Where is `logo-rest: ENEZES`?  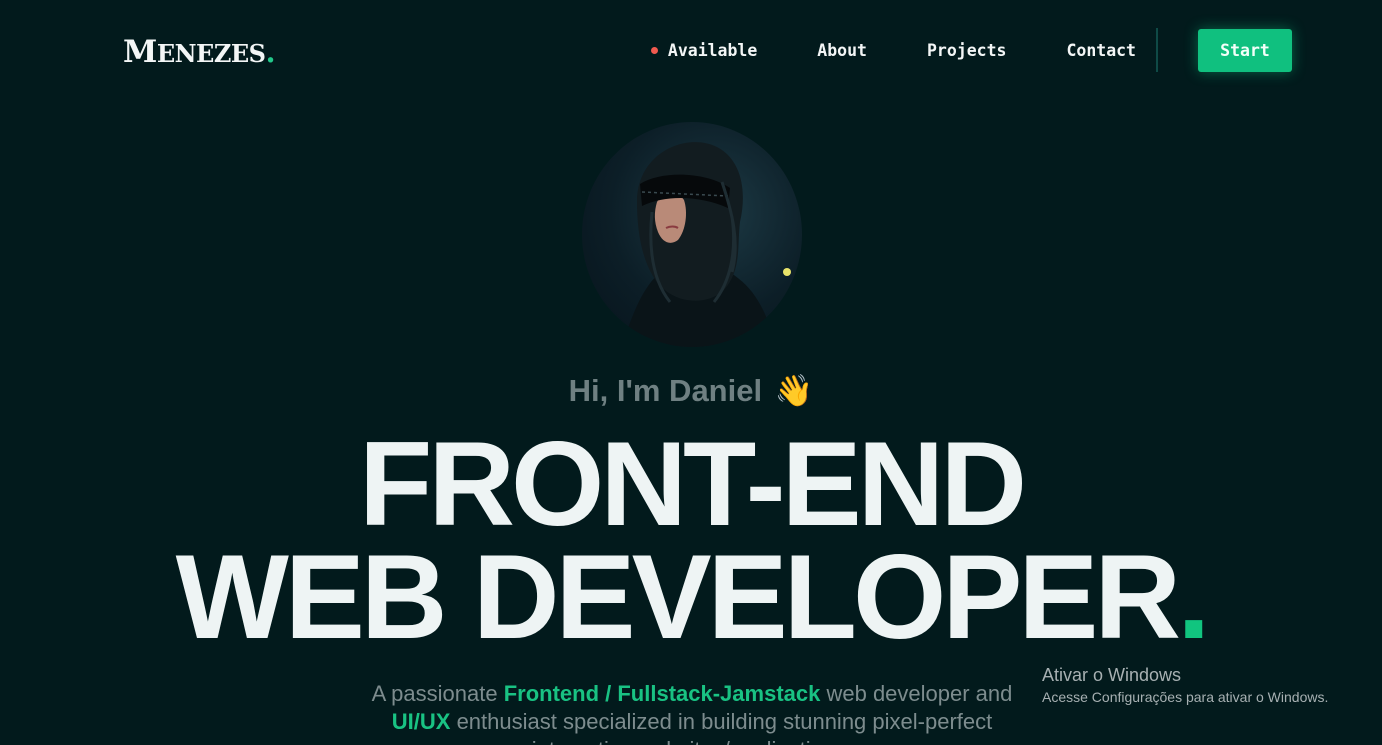 logo-rest: ENEZES is located at coordinates (211, 53).